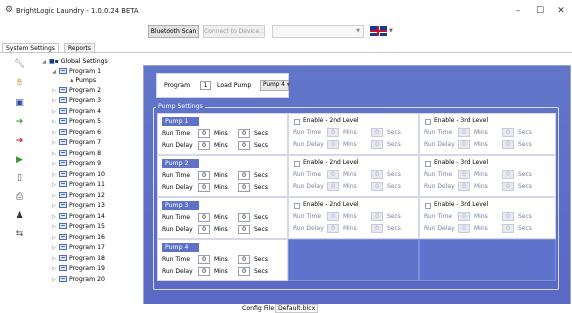 This screenshot has width=572, height=313. What do you see at coordinates (275, 85) in the screenshot?
I see `load-pump-select: Pump 4 ▼` at bounding box center [275, 85].